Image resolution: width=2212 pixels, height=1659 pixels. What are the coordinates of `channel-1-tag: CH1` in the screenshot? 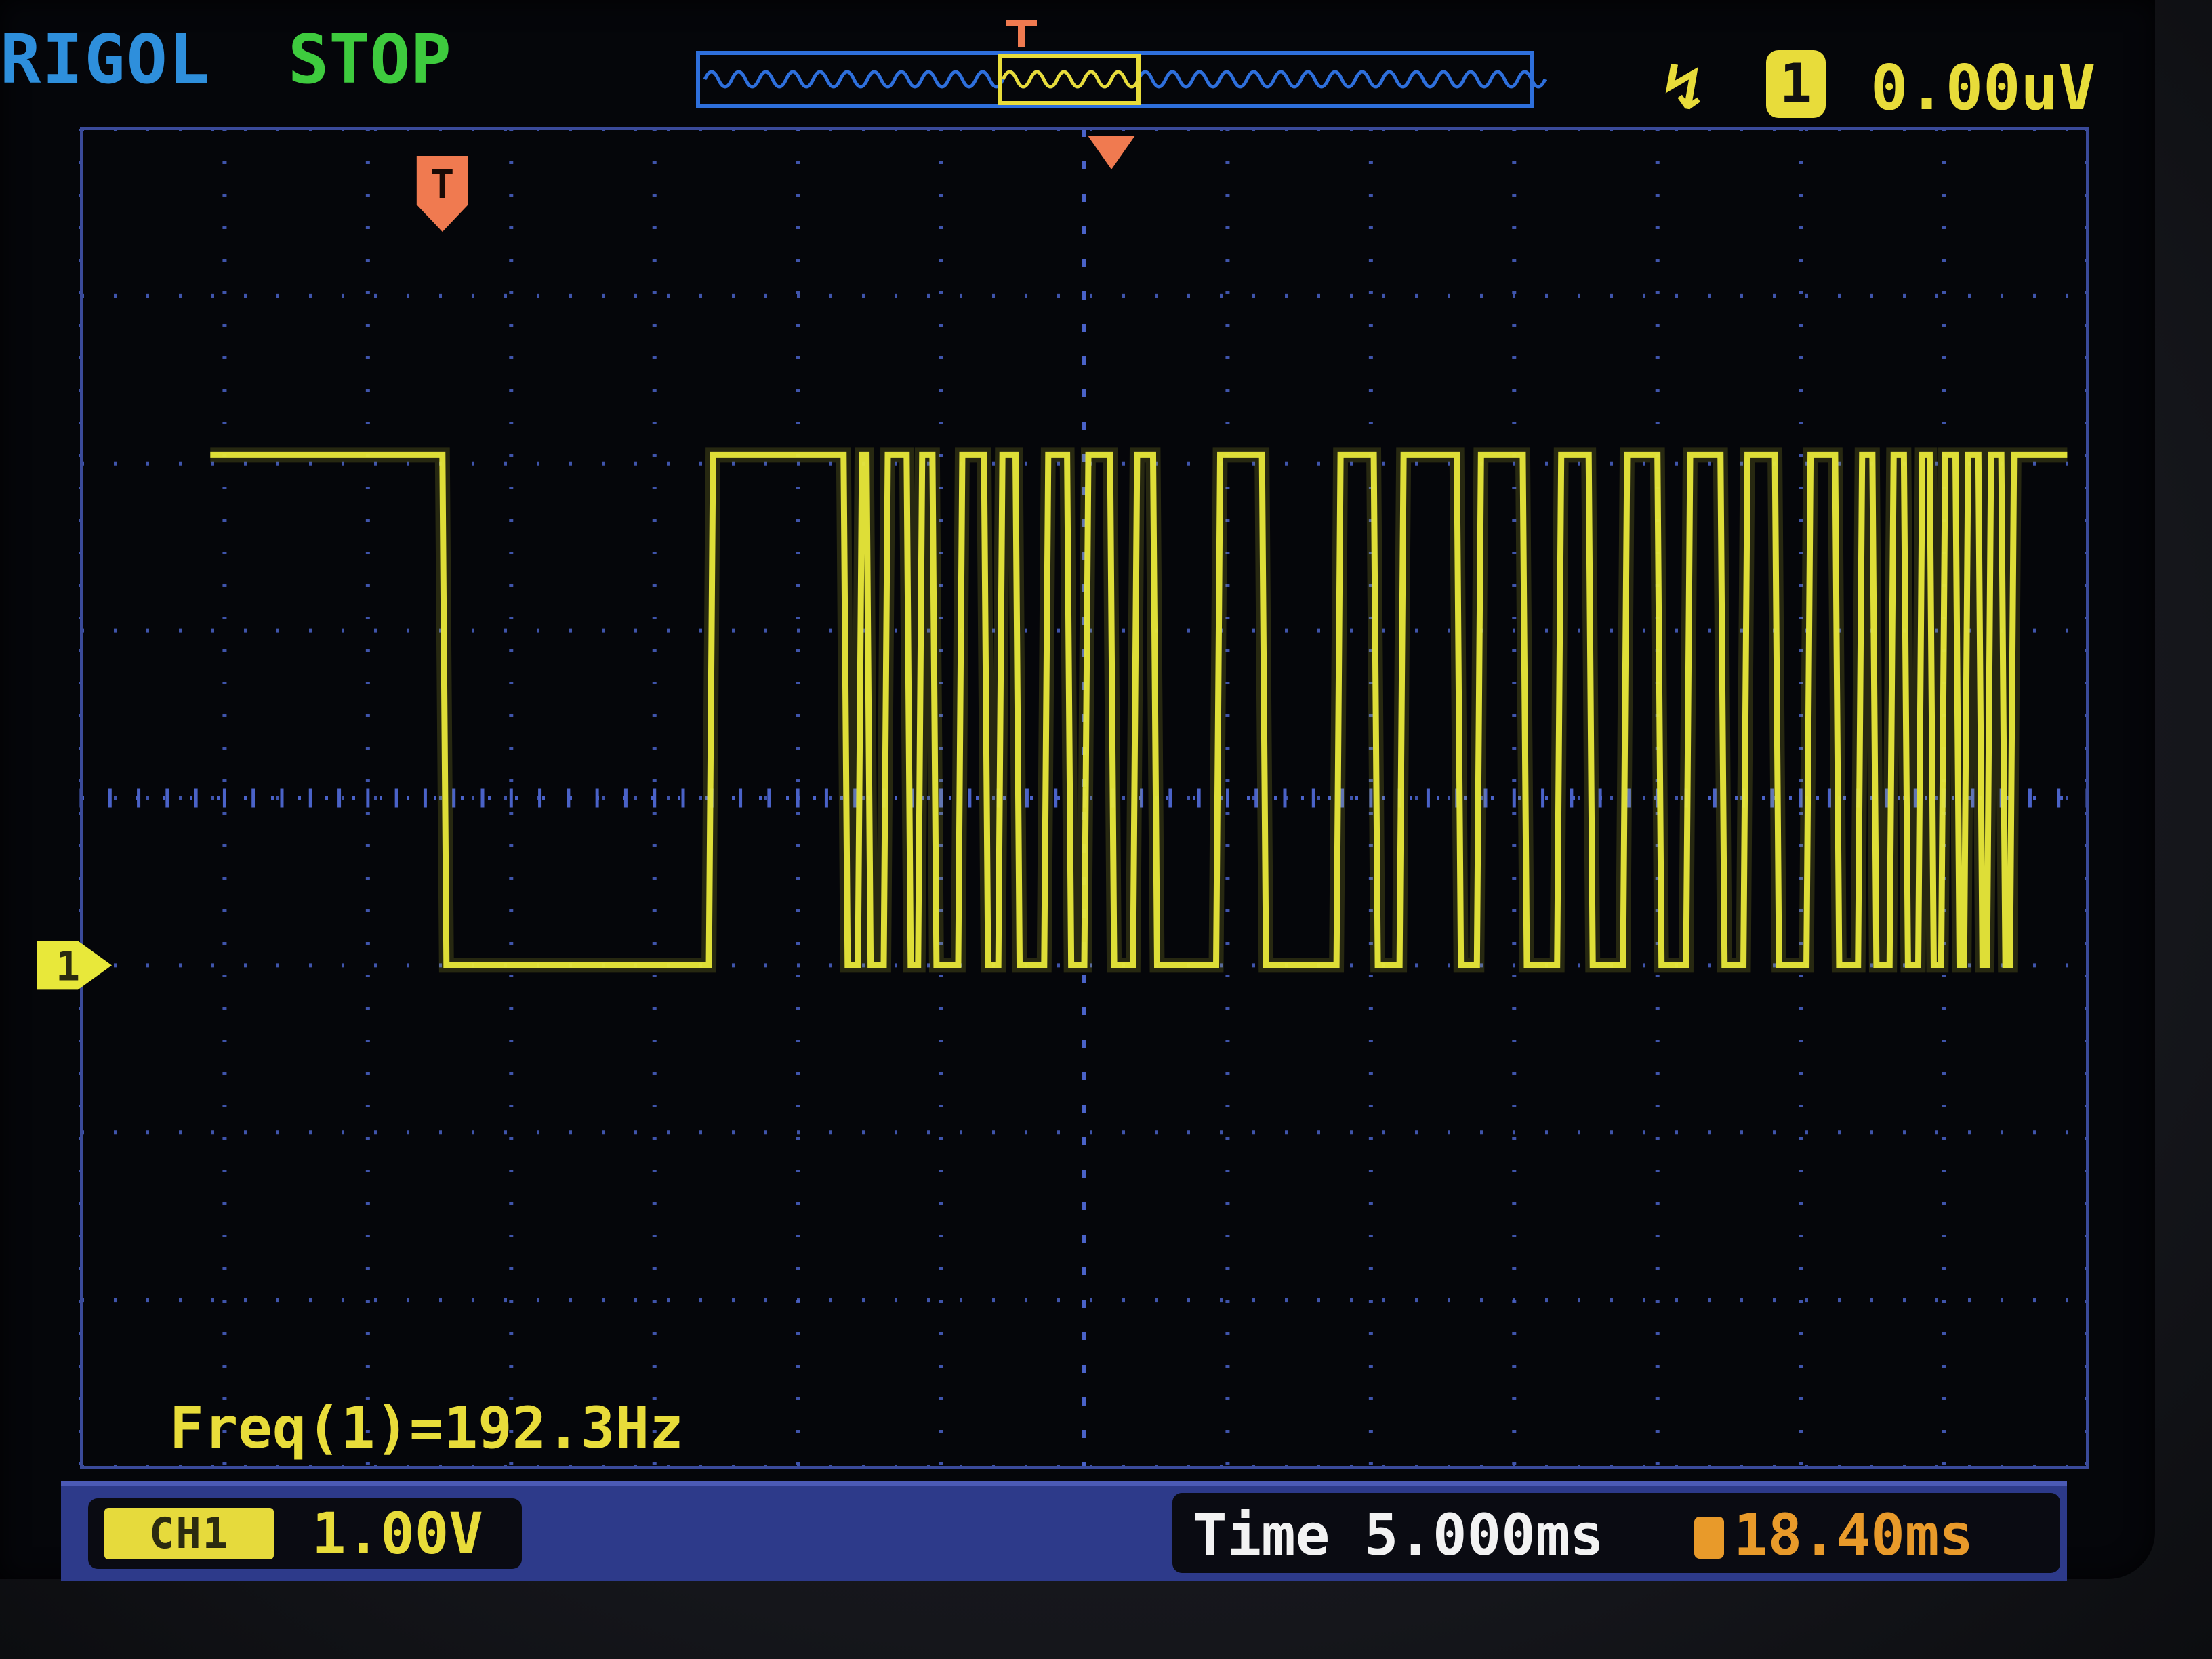 It's located at (189, 1533).